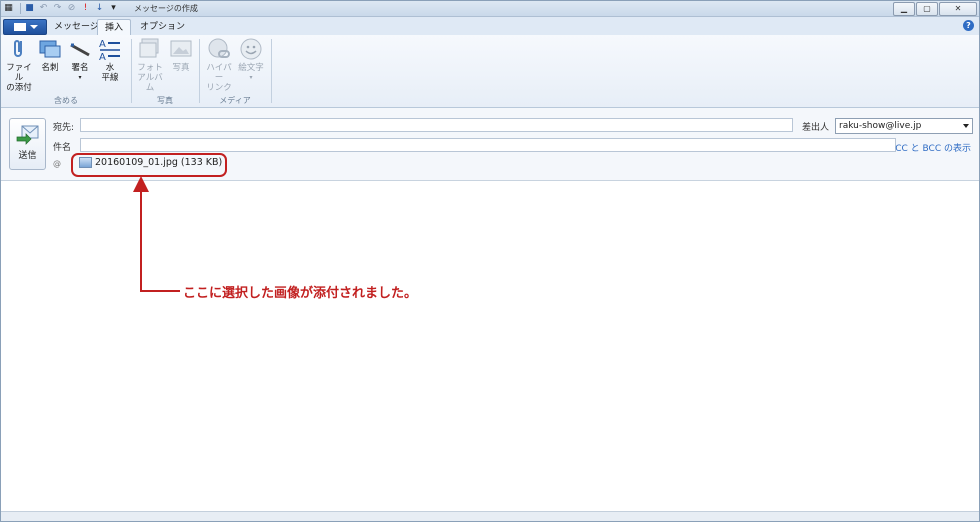 The image size is (980, 522). What do you see at coordinates (156, 234) in the screenshot?
I see `annotation-arrow` at bounding box center [156, 234].